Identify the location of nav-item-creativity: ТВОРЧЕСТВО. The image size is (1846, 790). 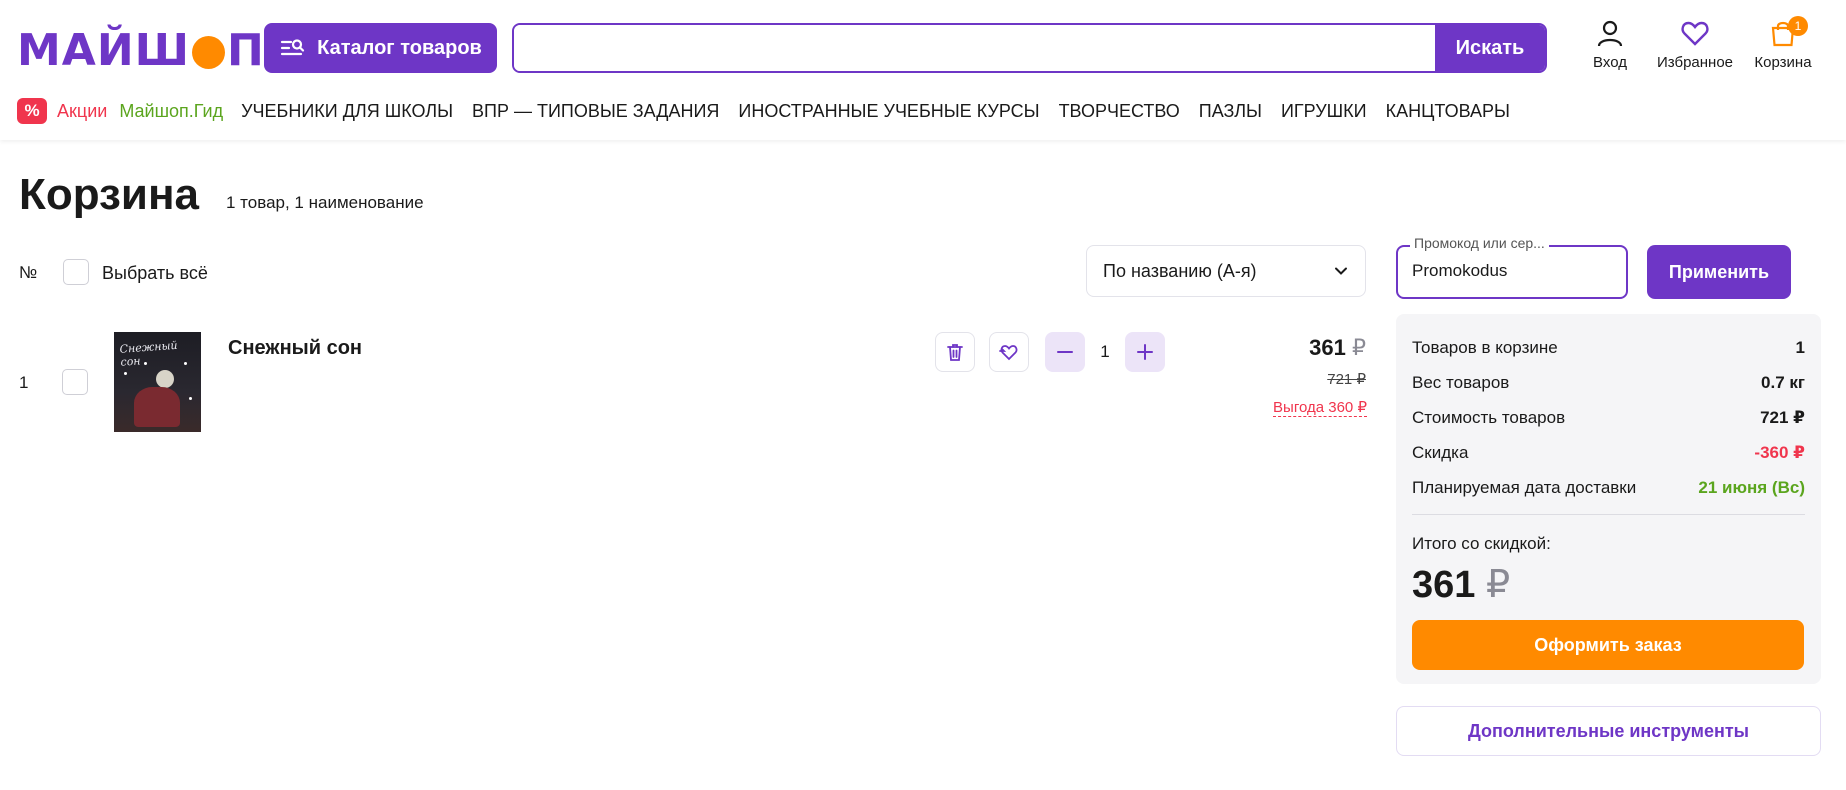
(1119, 111).